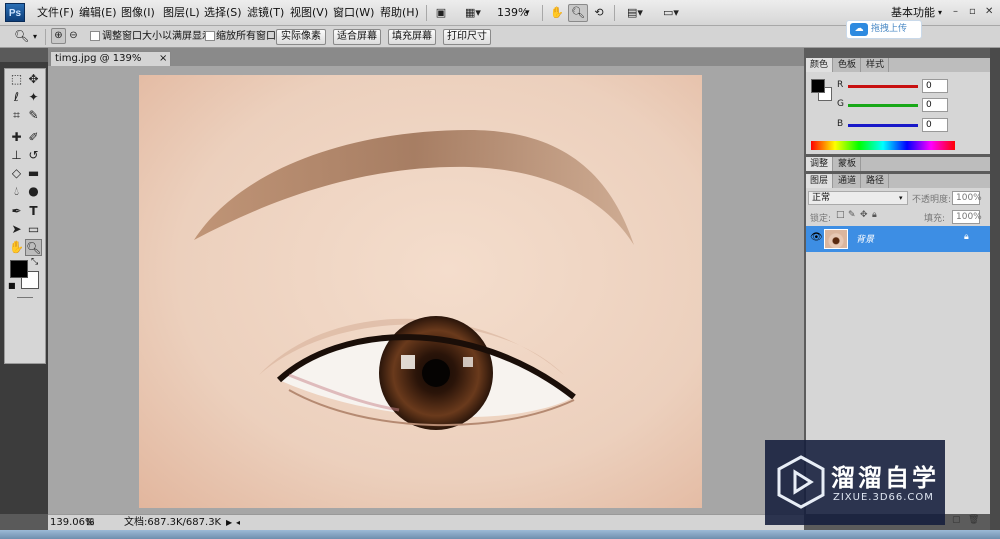 Image resolution: width=1000 pixels, height=539 pixels. I want to click on menu-layer: 图层(L), so click(181, 13).